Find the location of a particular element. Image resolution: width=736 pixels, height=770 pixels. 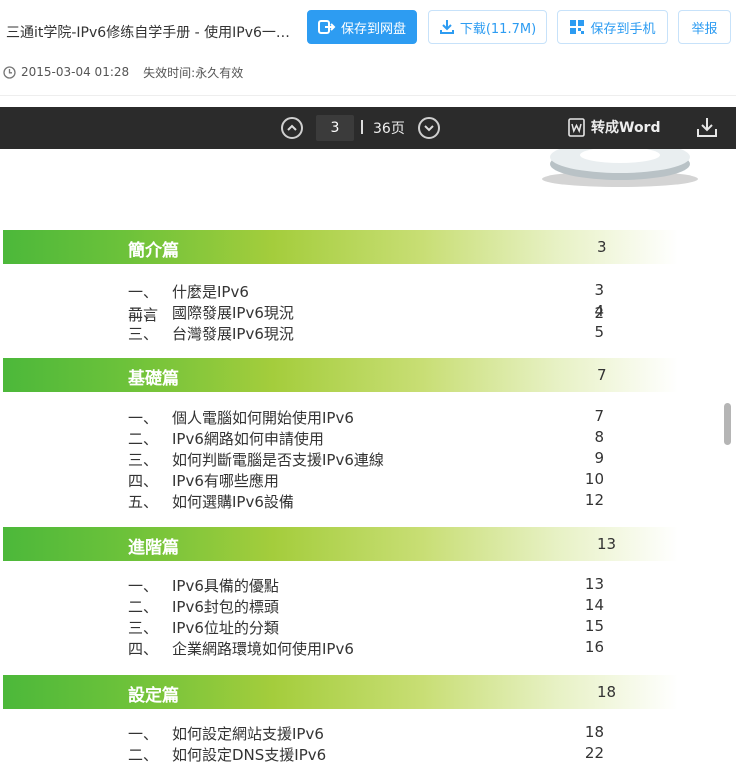

toc-item-page: 15 is located at coordinates (594, 626).